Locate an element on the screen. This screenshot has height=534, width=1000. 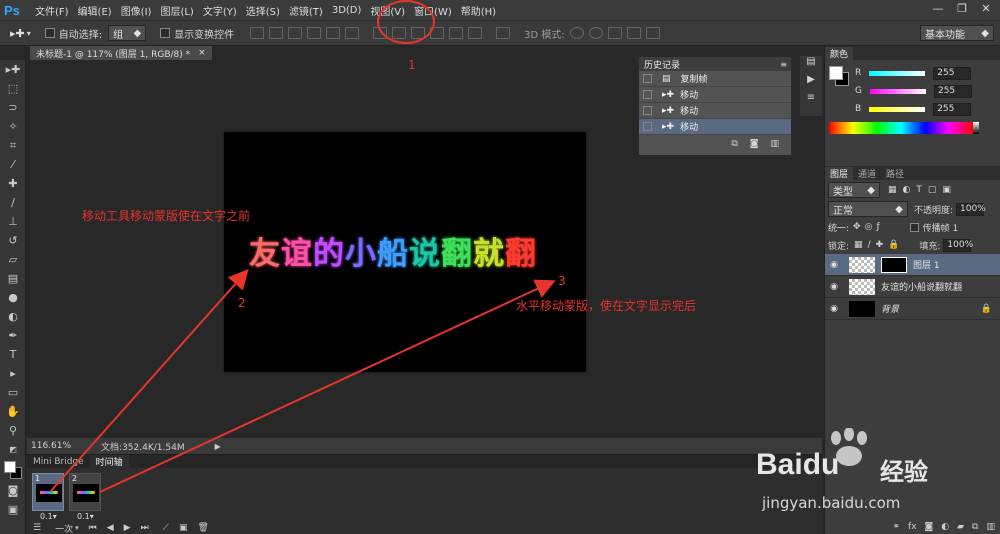
brand-bai: Bai is located at coordinates (779, 464).